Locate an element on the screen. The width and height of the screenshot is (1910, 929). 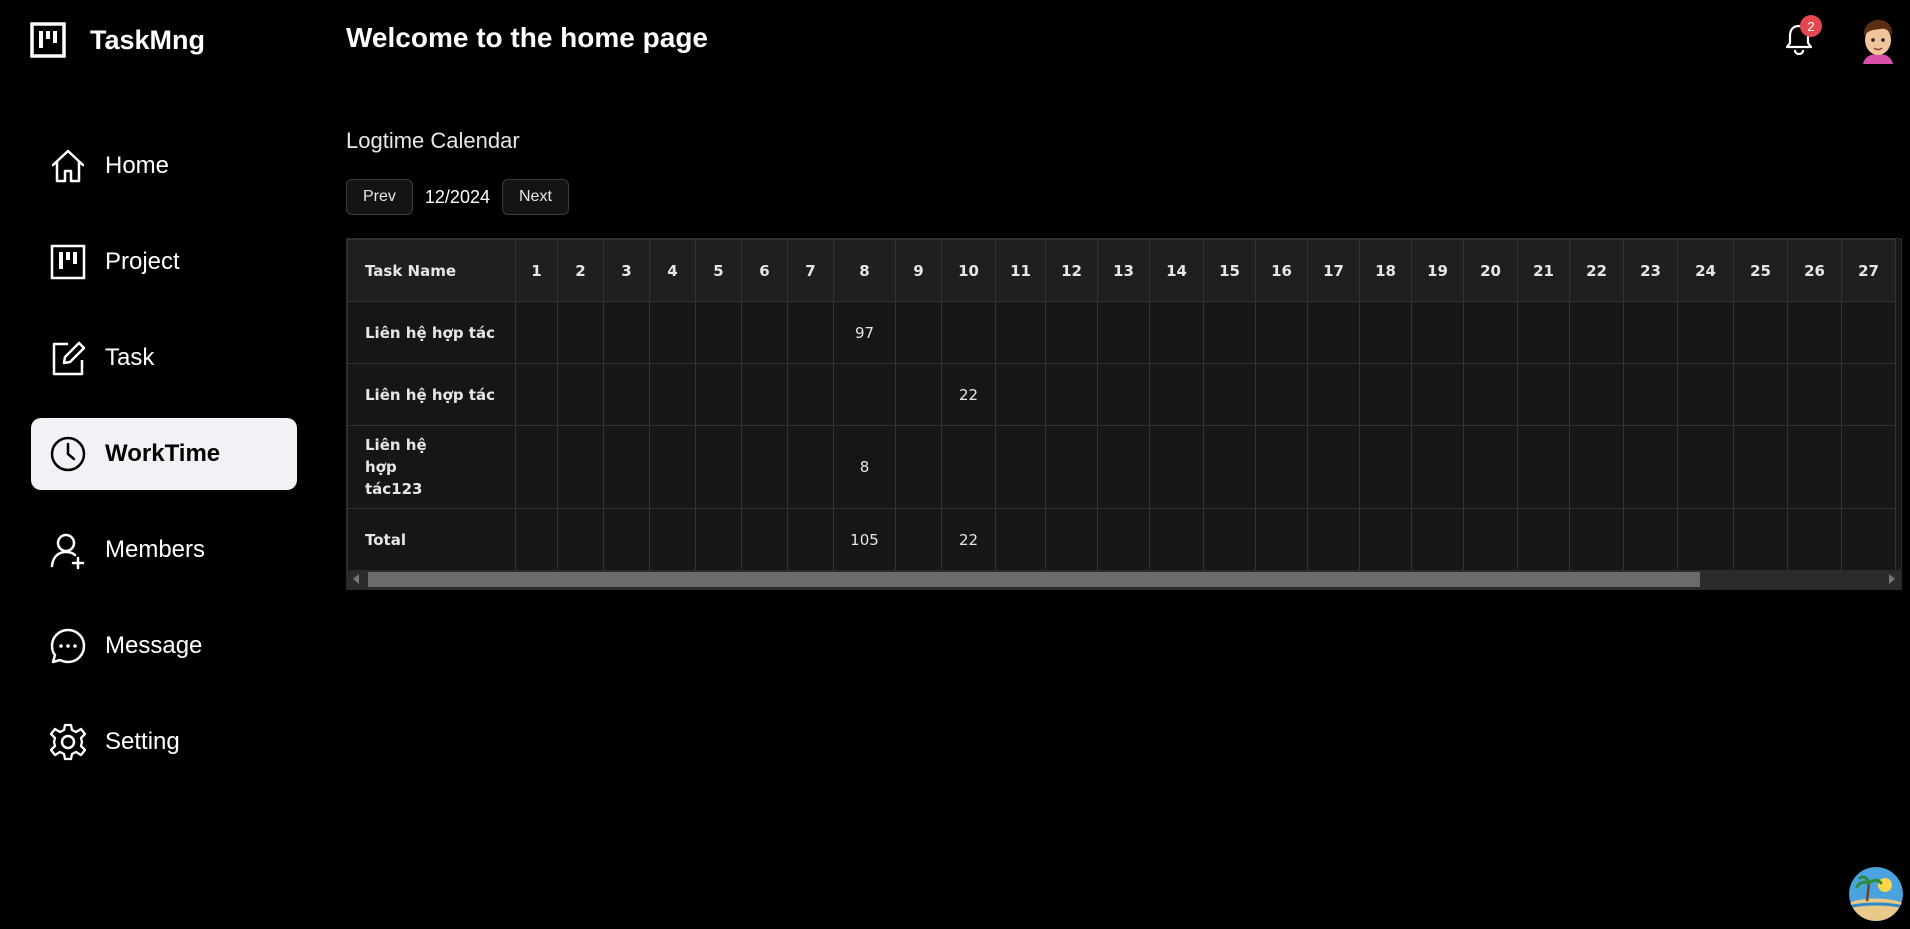
prev-button: Prev is located at coordinates (379, 197).